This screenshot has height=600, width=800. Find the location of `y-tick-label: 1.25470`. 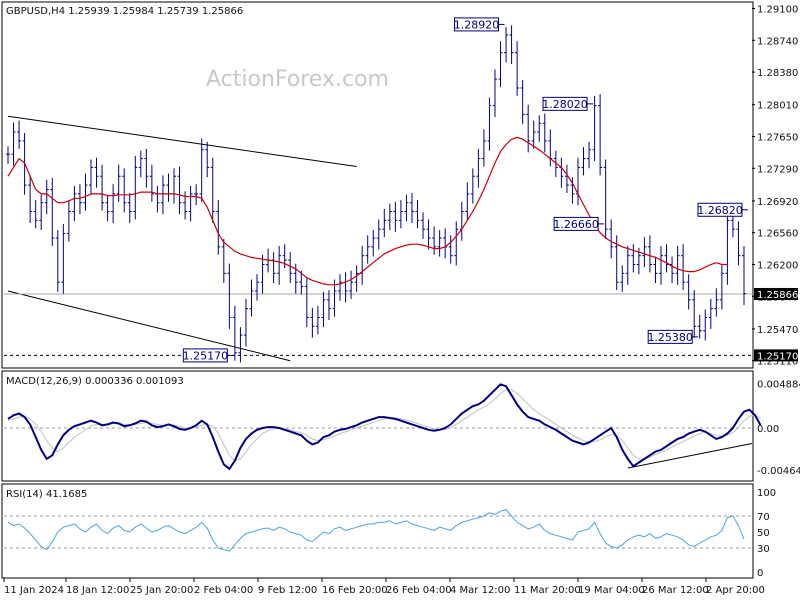

y-tick-label: 1.25470 is located at coordinates (777, 330).